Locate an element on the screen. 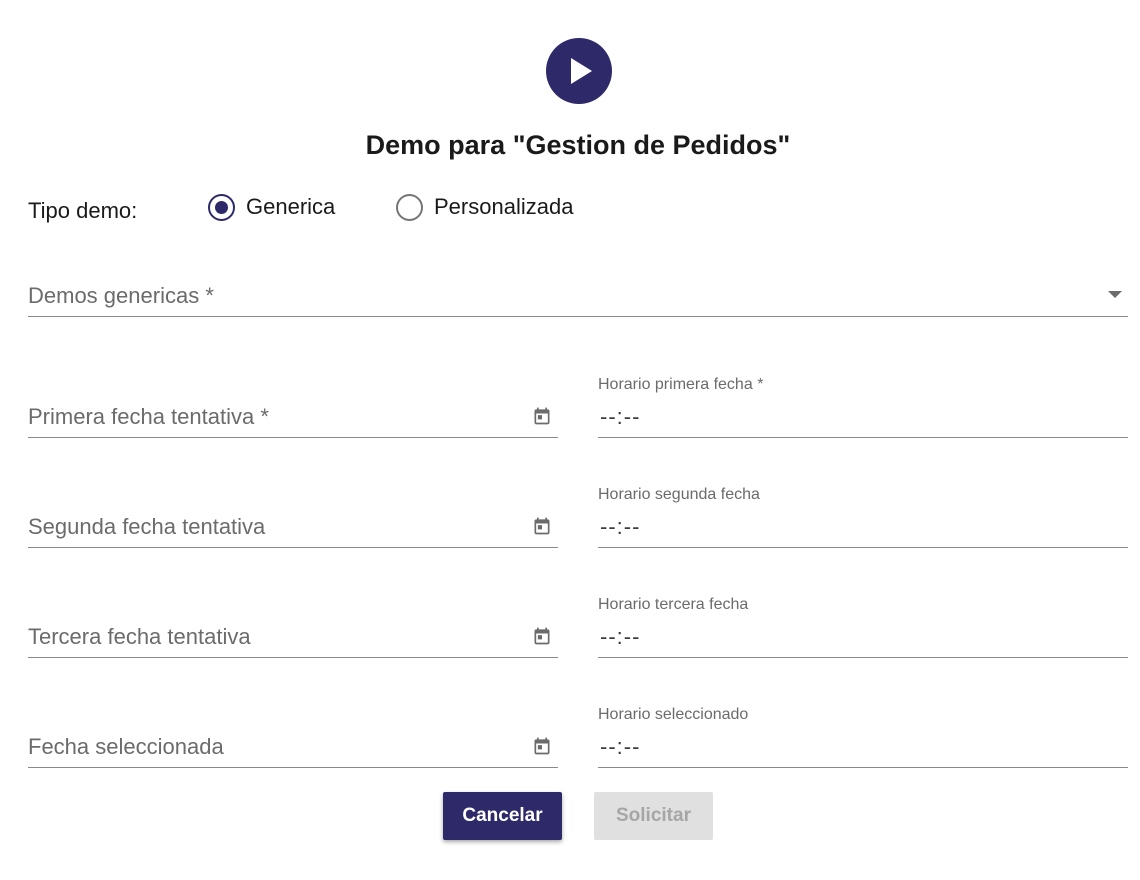 This screenshot has width=1140, height=880. demos-genericas-label: Demos genericas is located at coordinates (114, 295).